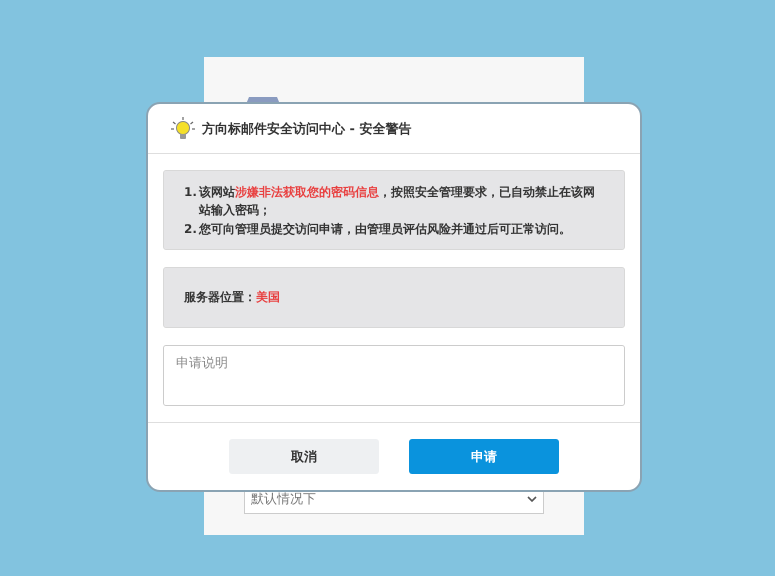 This screenshot has height=576, width=775. I want to click on cancel-button: 取消, so click(304, 456).